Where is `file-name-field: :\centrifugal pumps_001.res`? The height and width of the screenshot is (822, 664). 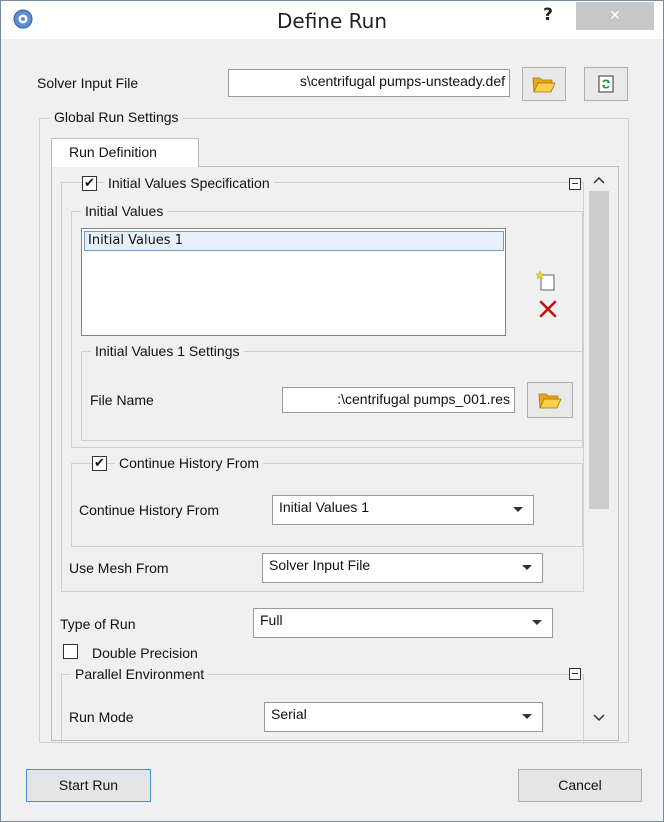 file-name-field: :\centrifugal pumps_001.res is located at coordinates (398, 400).